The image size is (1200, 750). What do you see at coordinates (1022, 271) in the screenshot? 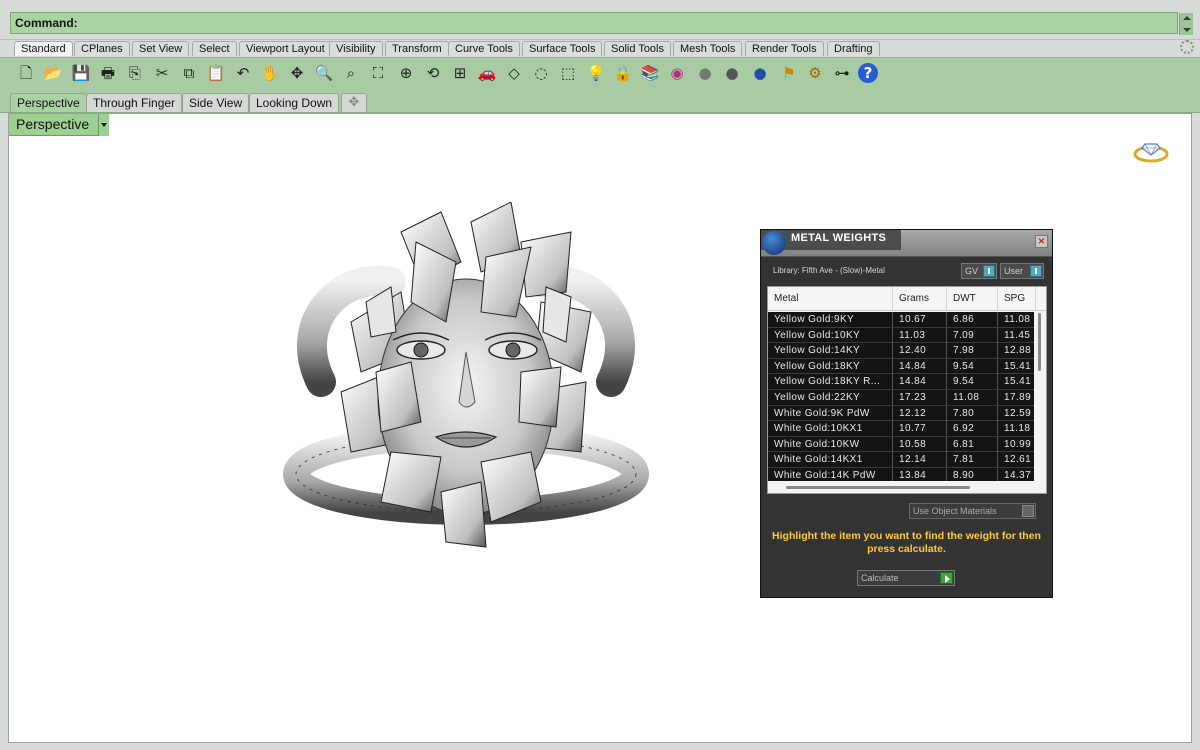
I see `user-select: User` at bounding box center [1022, 271].